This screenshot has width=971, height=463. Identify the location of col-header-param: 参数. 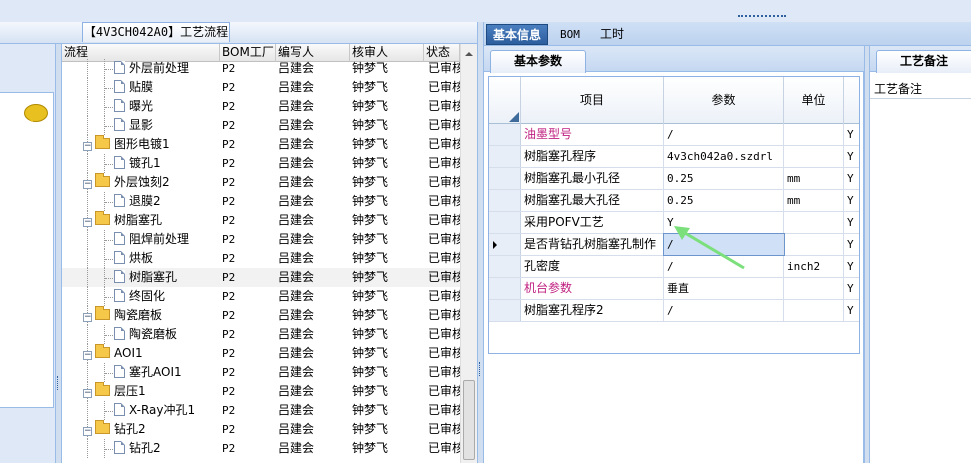
(724, 100).